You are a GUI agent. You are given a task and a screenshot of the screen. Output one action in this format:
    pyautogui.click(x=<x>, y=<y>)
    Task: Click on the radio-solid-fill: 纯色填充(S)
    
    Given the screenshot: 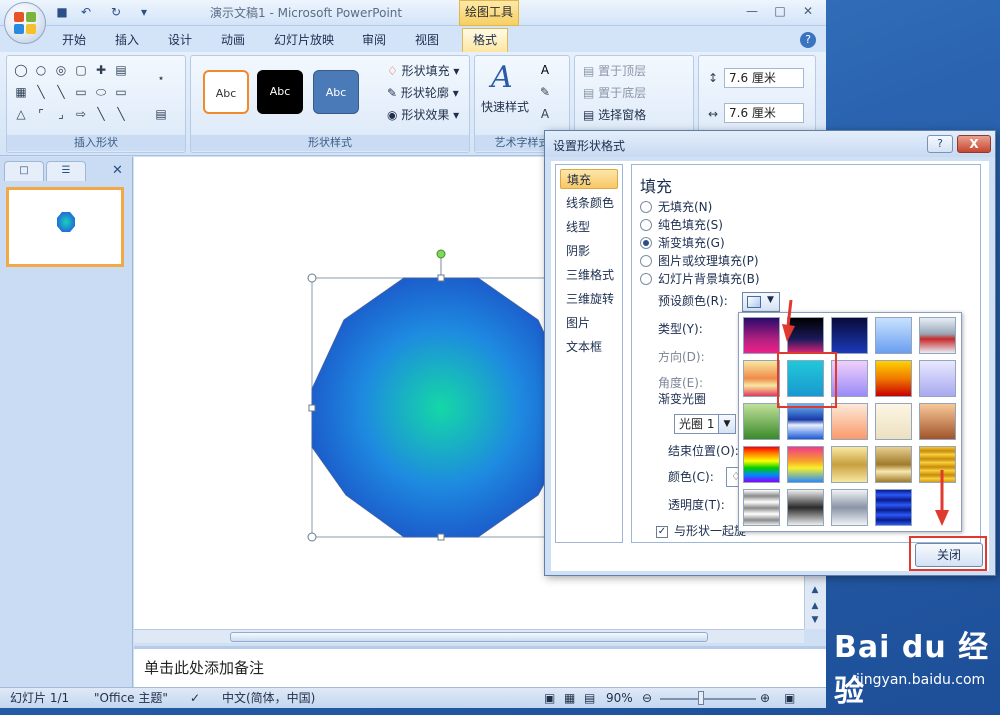 What is the action you would take?
    pyautogui.click(x=681, y=225)
    